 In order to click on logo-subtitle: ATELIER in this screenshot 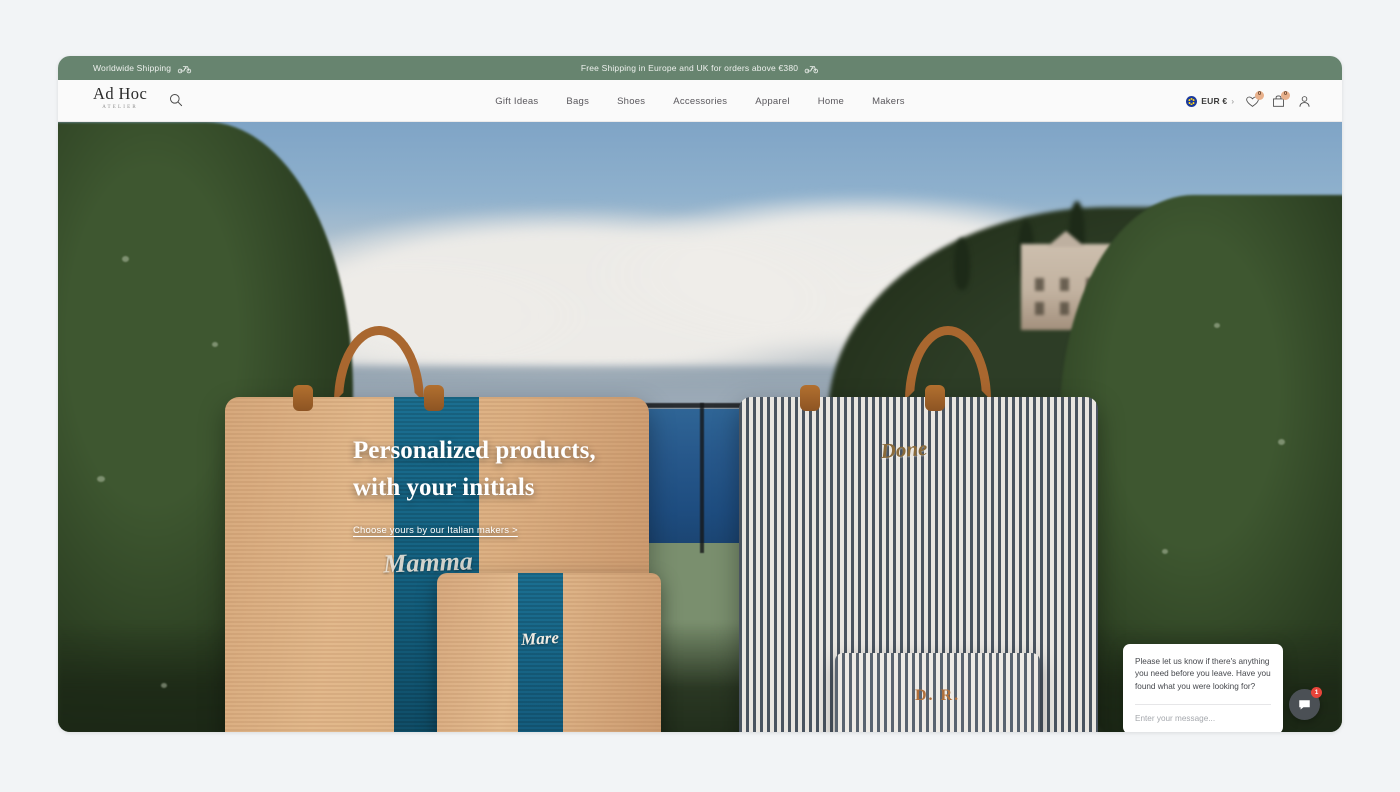, I will do `click(120, 107)`.